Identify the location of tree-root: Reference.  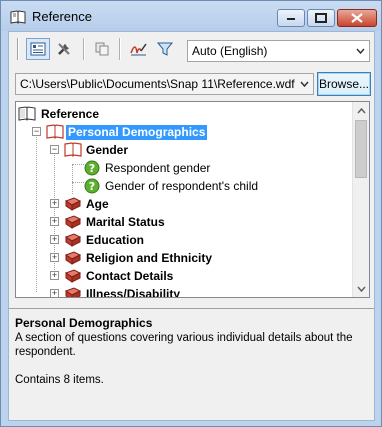
(59, 114).